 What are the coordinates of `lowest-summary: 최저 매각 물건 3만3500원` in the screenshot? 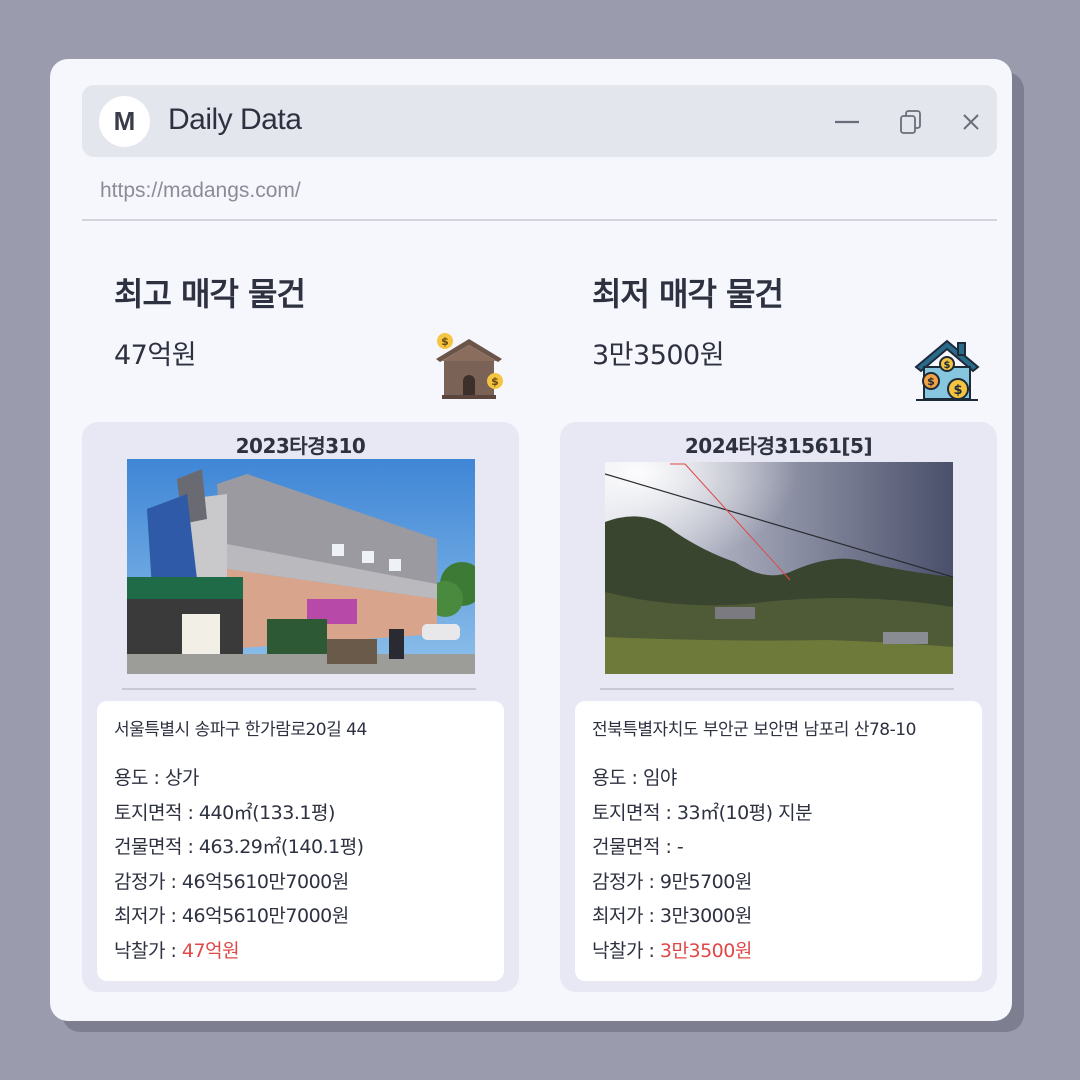 It's located at (688, 320).